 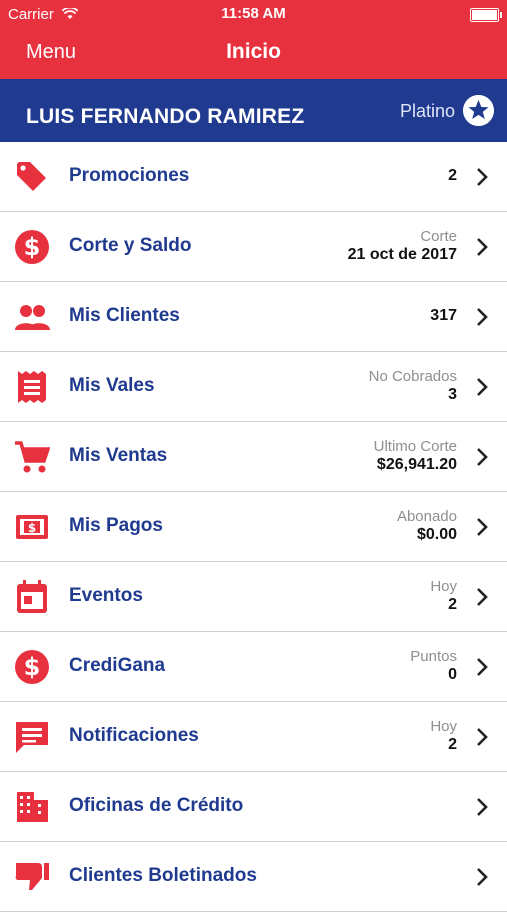 I want to click on item-label: Clientes Boletinados, so click(x=163, y=875).